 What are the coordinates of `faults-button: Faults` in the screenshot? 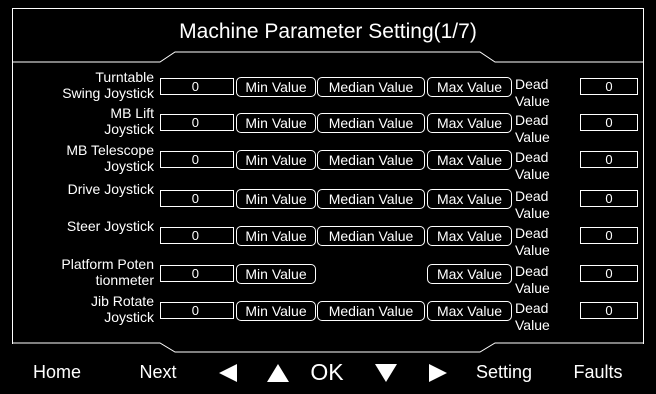 It's located at (598, 372).